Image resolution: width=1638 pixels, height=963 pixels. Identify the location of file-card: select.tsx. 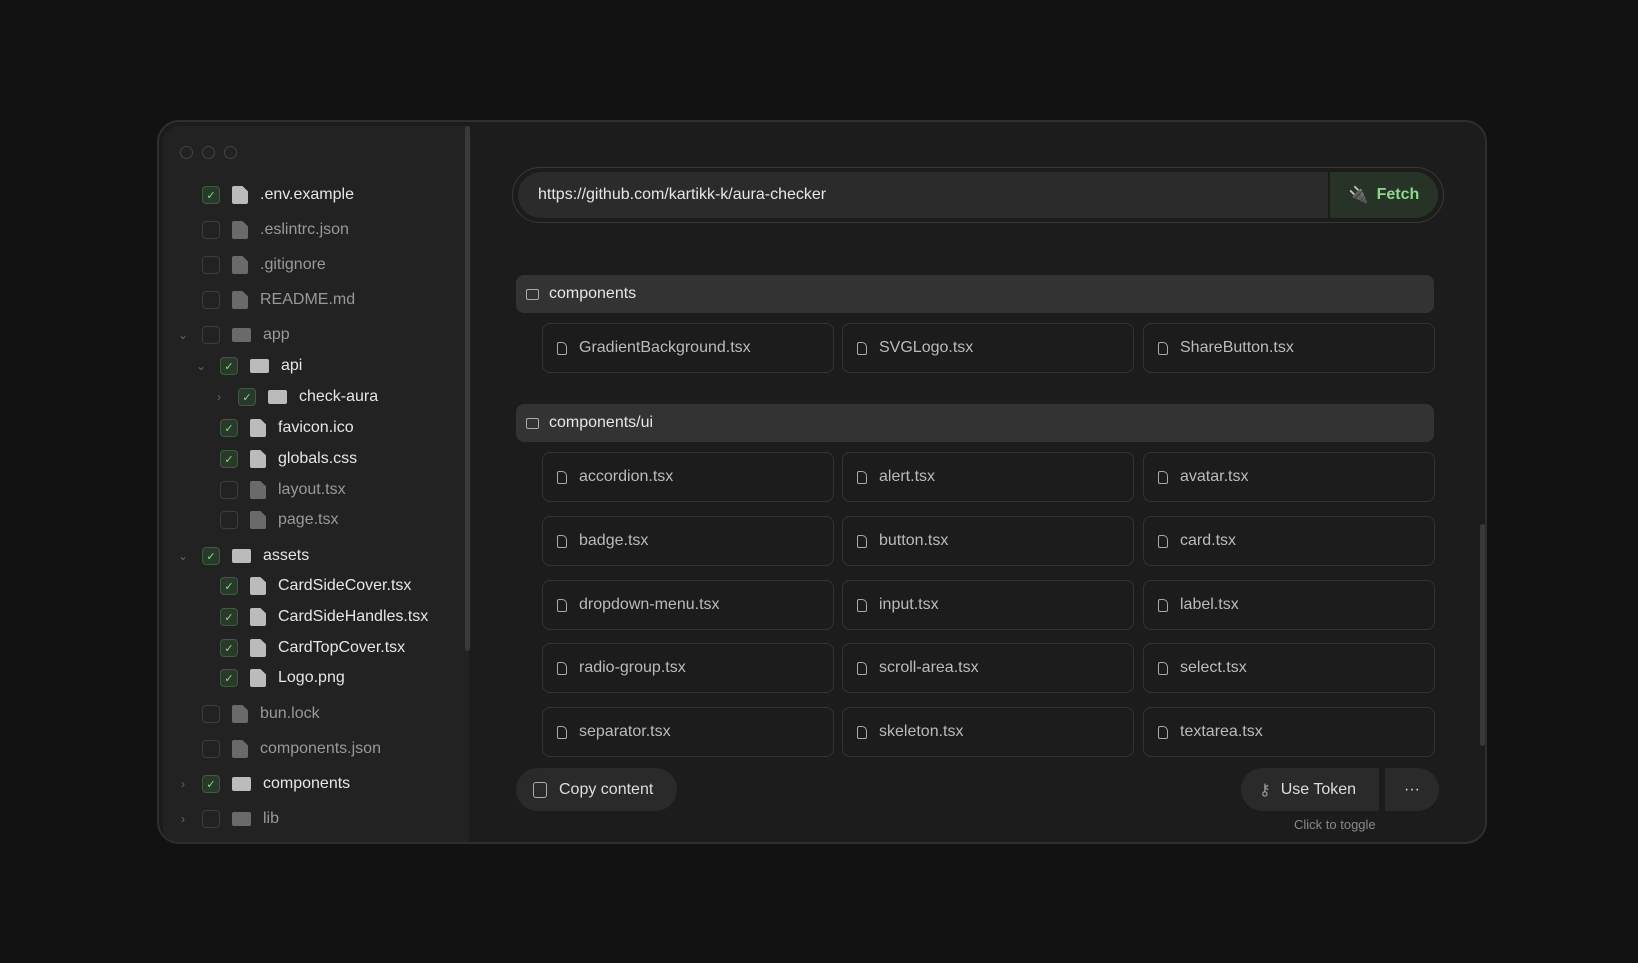
(1289, 668).